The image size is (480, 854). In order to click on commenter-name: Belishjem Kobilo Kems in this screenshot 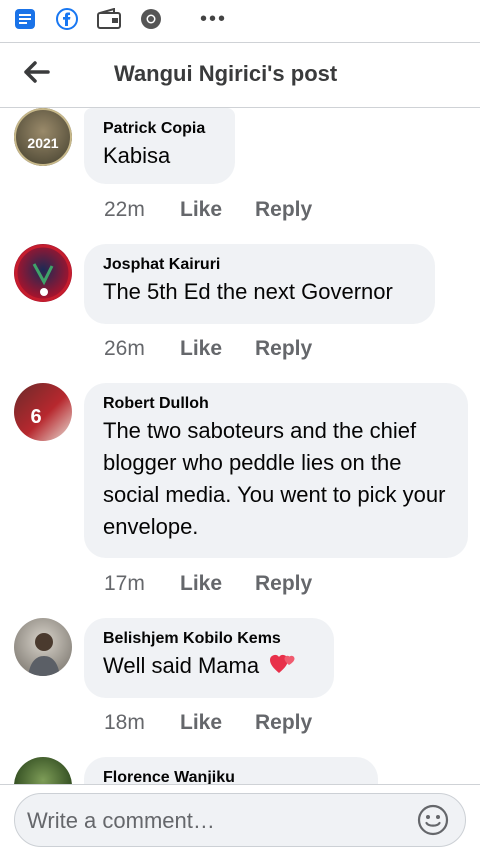, I will do `click(208, 639)`.